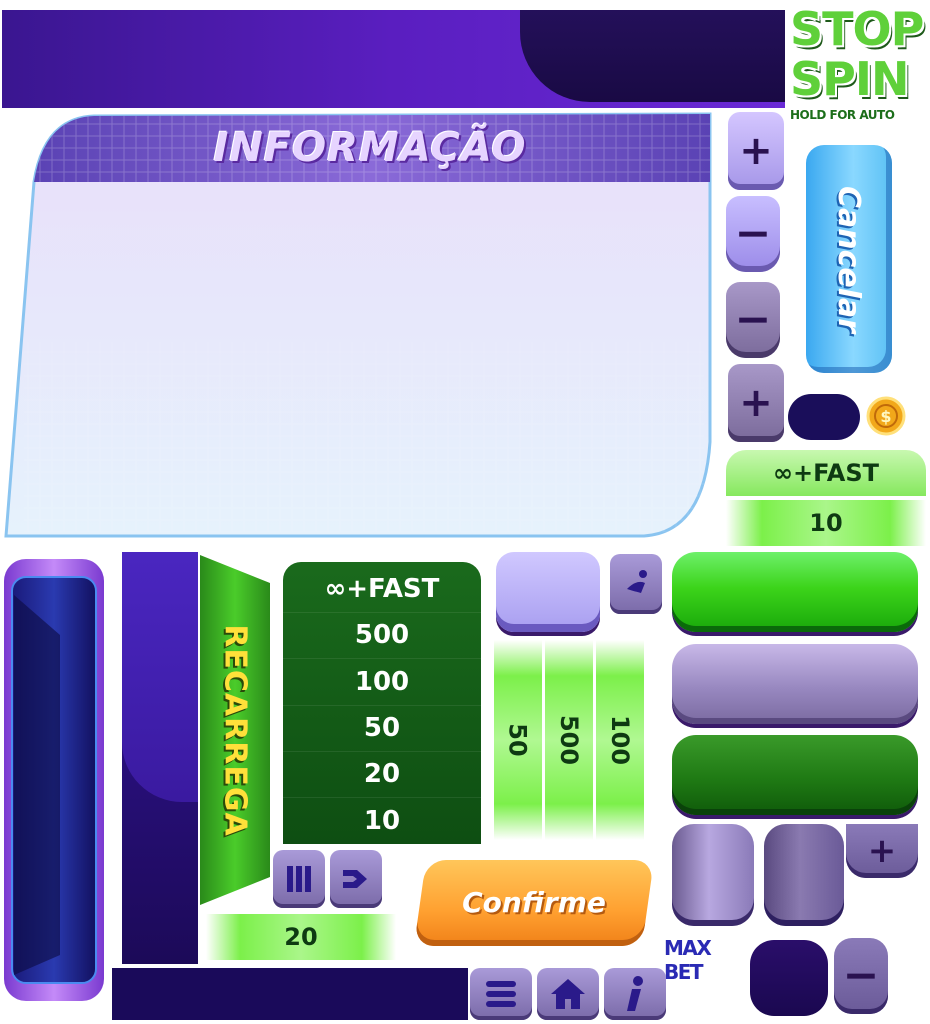  I want to click on info-i-icon, so click(635, 993).